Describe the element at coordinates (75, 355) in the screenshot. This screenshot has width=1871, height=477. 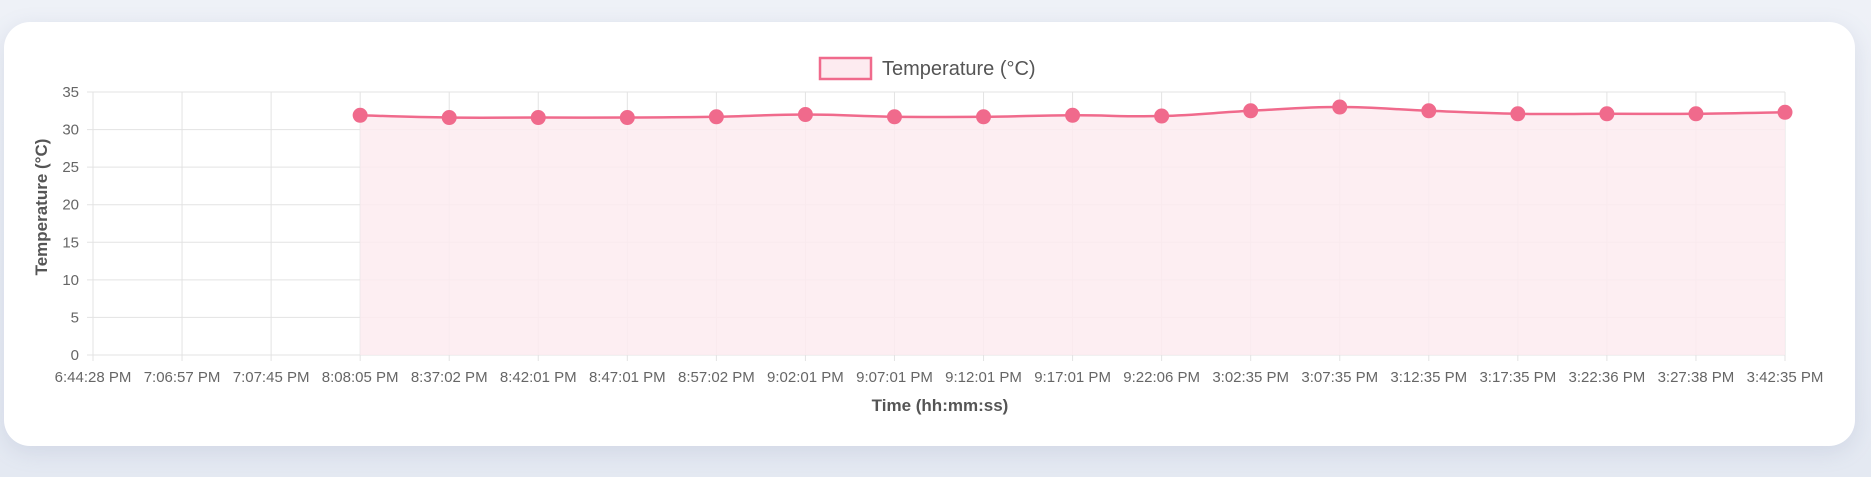
I see `y-tick-label: 0` at that location.